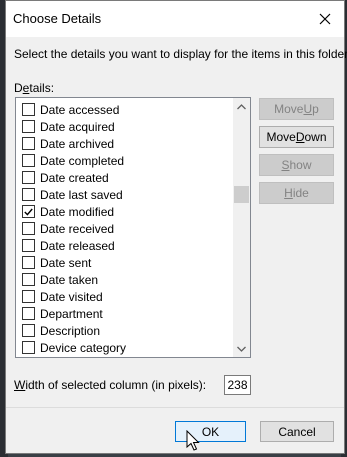 The height and width of the screenshot is (457, 347). What do you see at coordinates (126, 296) in the screenshot?
I see `list-item: Date visited` at bounding box center [126, 296].